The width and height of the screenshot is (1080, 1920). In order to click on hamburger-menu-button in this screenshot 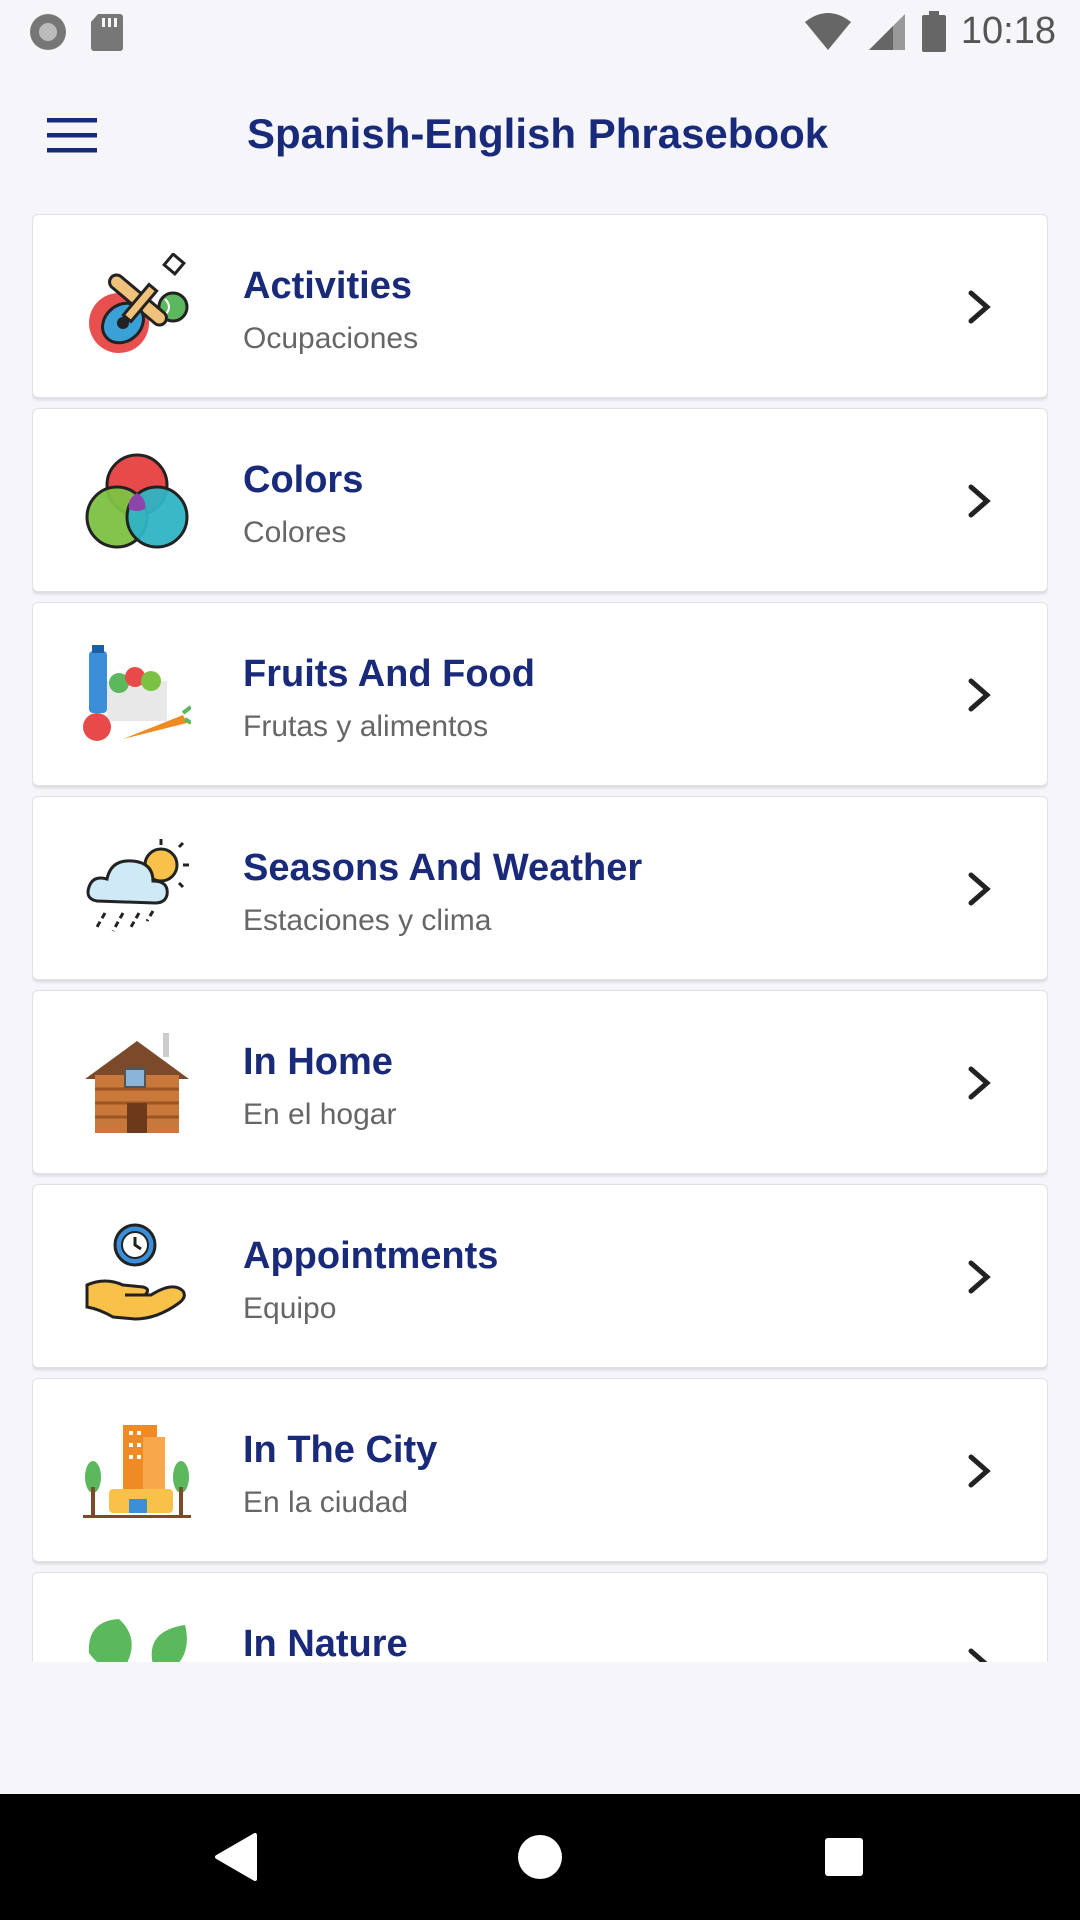, I will do `click(72, 136)`.